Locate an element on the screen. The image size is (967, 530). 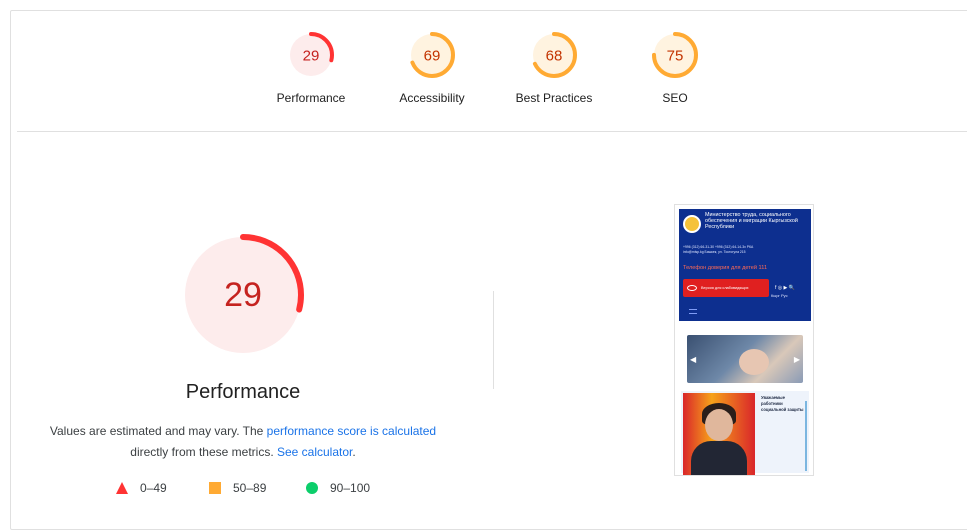
gauge-performance-score: 29 is located at coordinates (311, 56).